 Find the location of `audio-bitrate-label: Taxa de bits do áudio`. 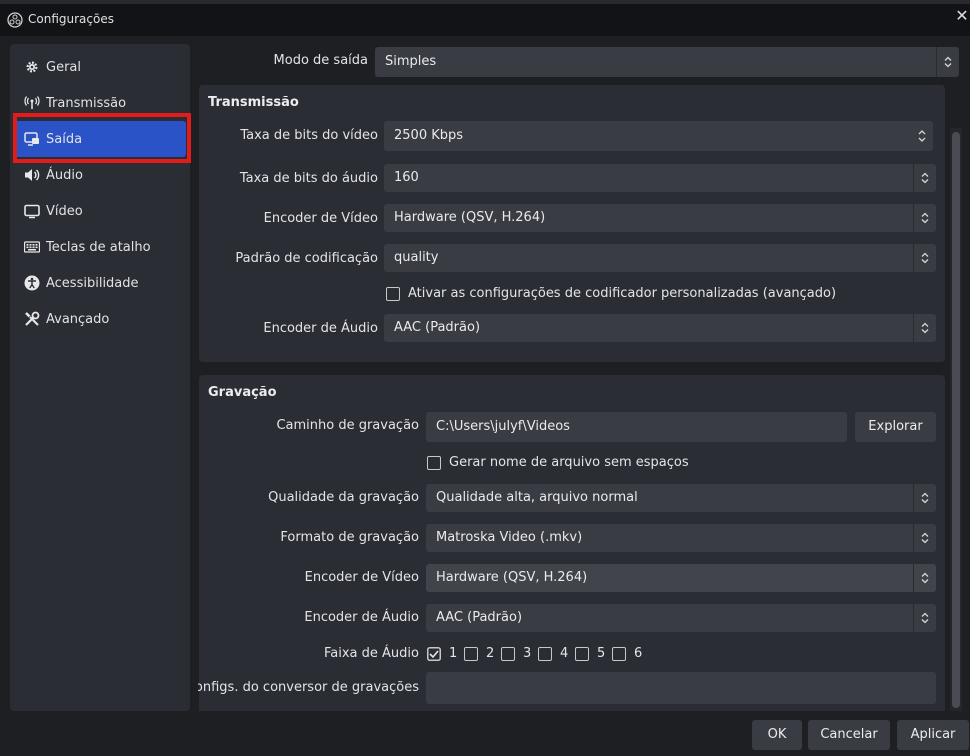

audio-bitrate-label: Taxa de bits do áudio is located at coordinates (308, 178).